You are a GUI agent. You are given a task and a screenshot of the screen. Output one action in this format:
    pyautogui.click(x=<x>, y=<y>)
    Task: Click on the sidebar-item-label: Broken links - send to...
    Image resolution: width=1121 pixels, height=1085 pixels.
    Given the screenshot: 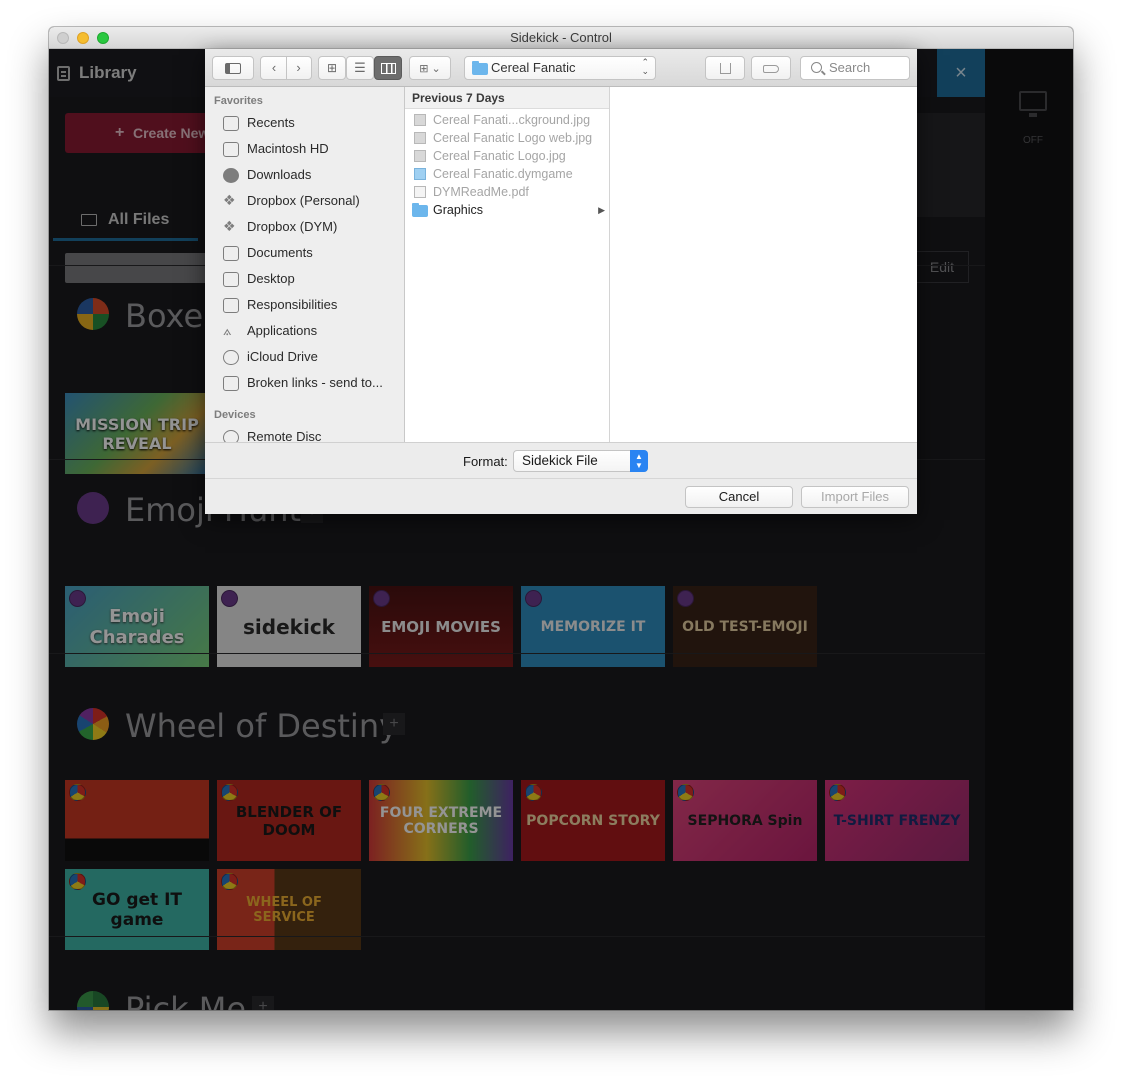 What is the action you would take?
    pyautogui.click(x=315, y=382)
    